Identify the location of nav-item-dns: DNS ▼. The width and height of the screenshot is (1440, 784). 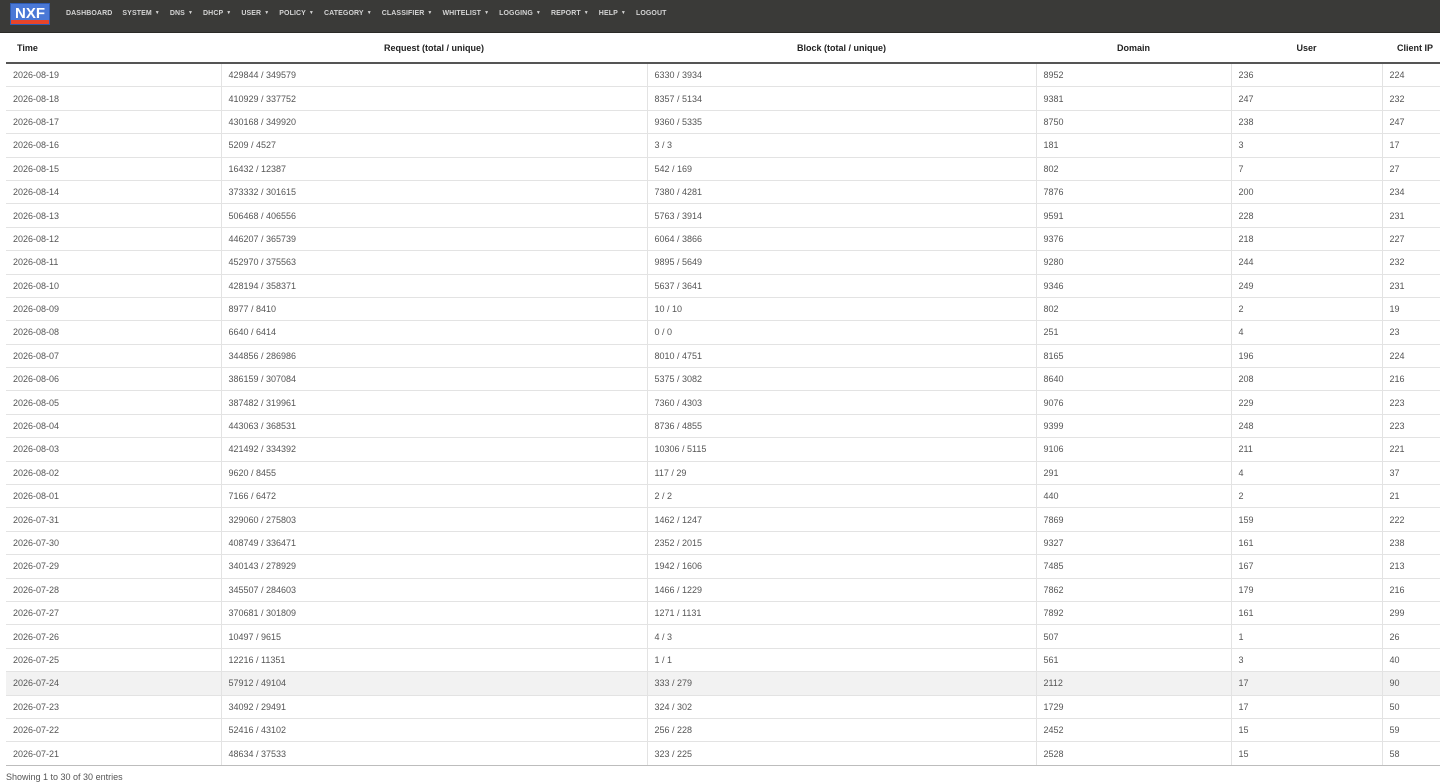
(181, 13).